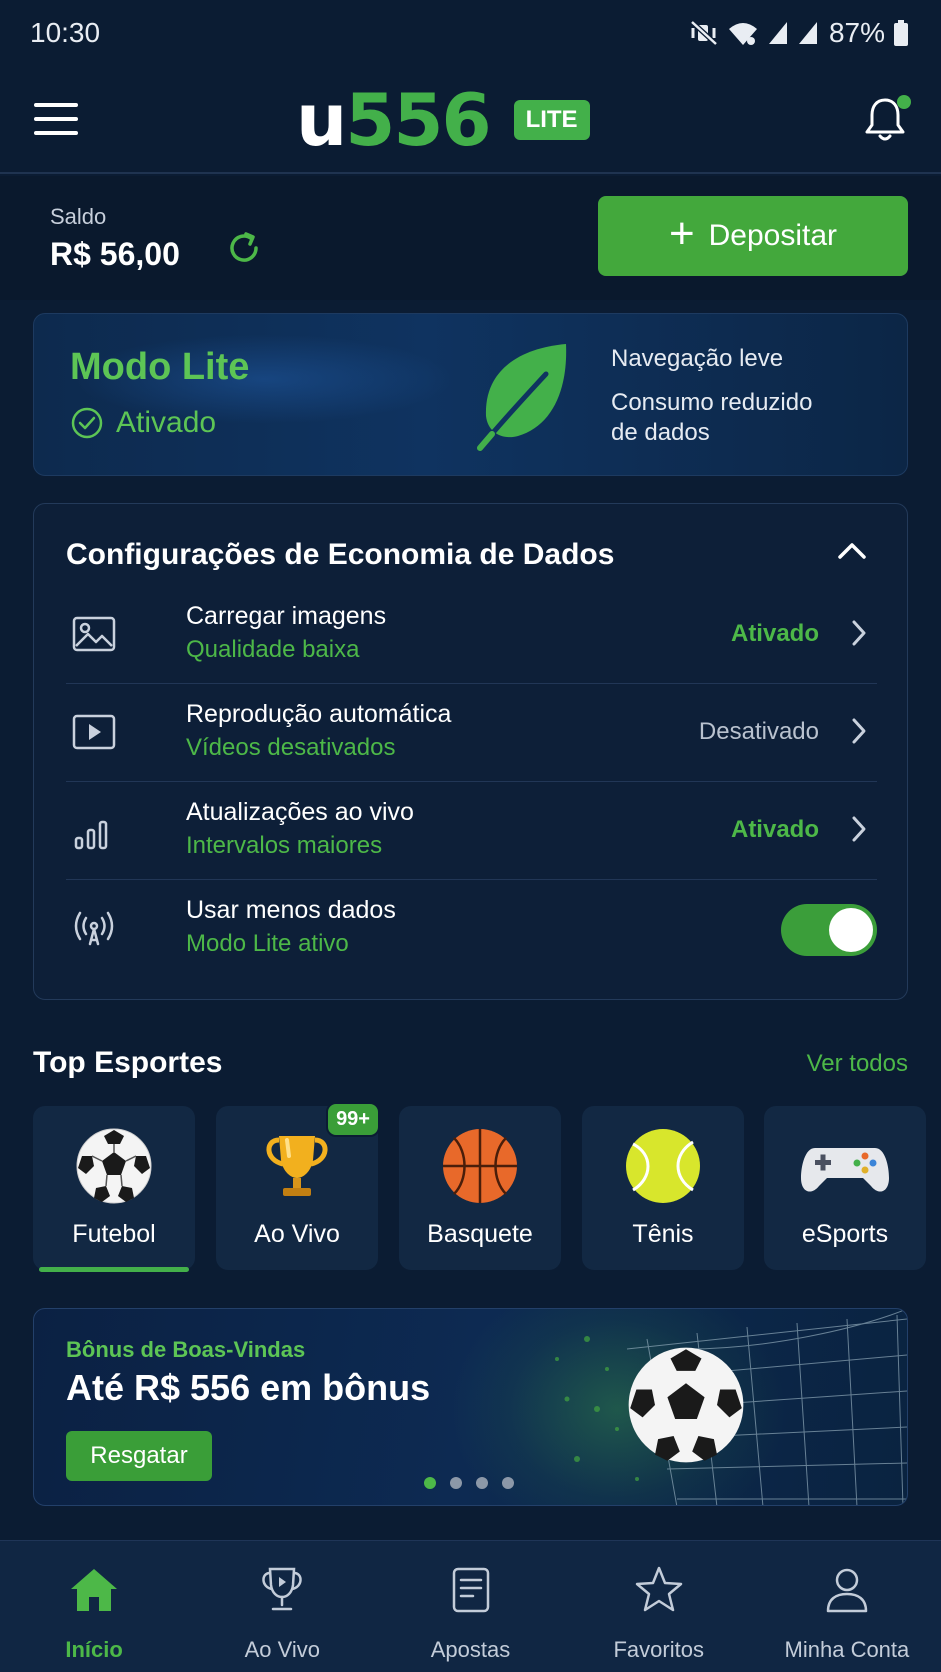  What do you see at coordinates (480, 1166) in the screenshot?
I see `basketball-icon` at bounding box center [480, 1166].